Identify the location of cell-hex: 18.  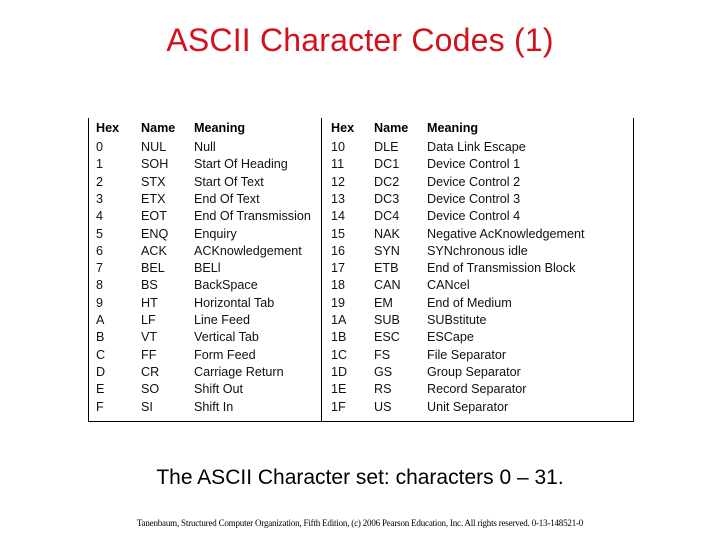
(338, 285).